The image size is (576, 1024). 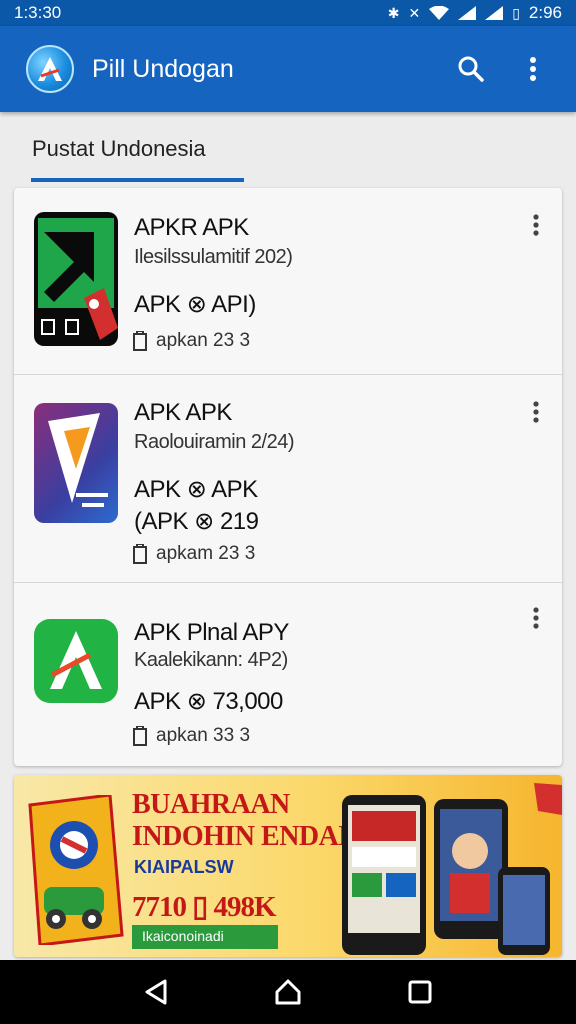 I want to click on app-size: apkan 33 3, so click(x=191, y=736).